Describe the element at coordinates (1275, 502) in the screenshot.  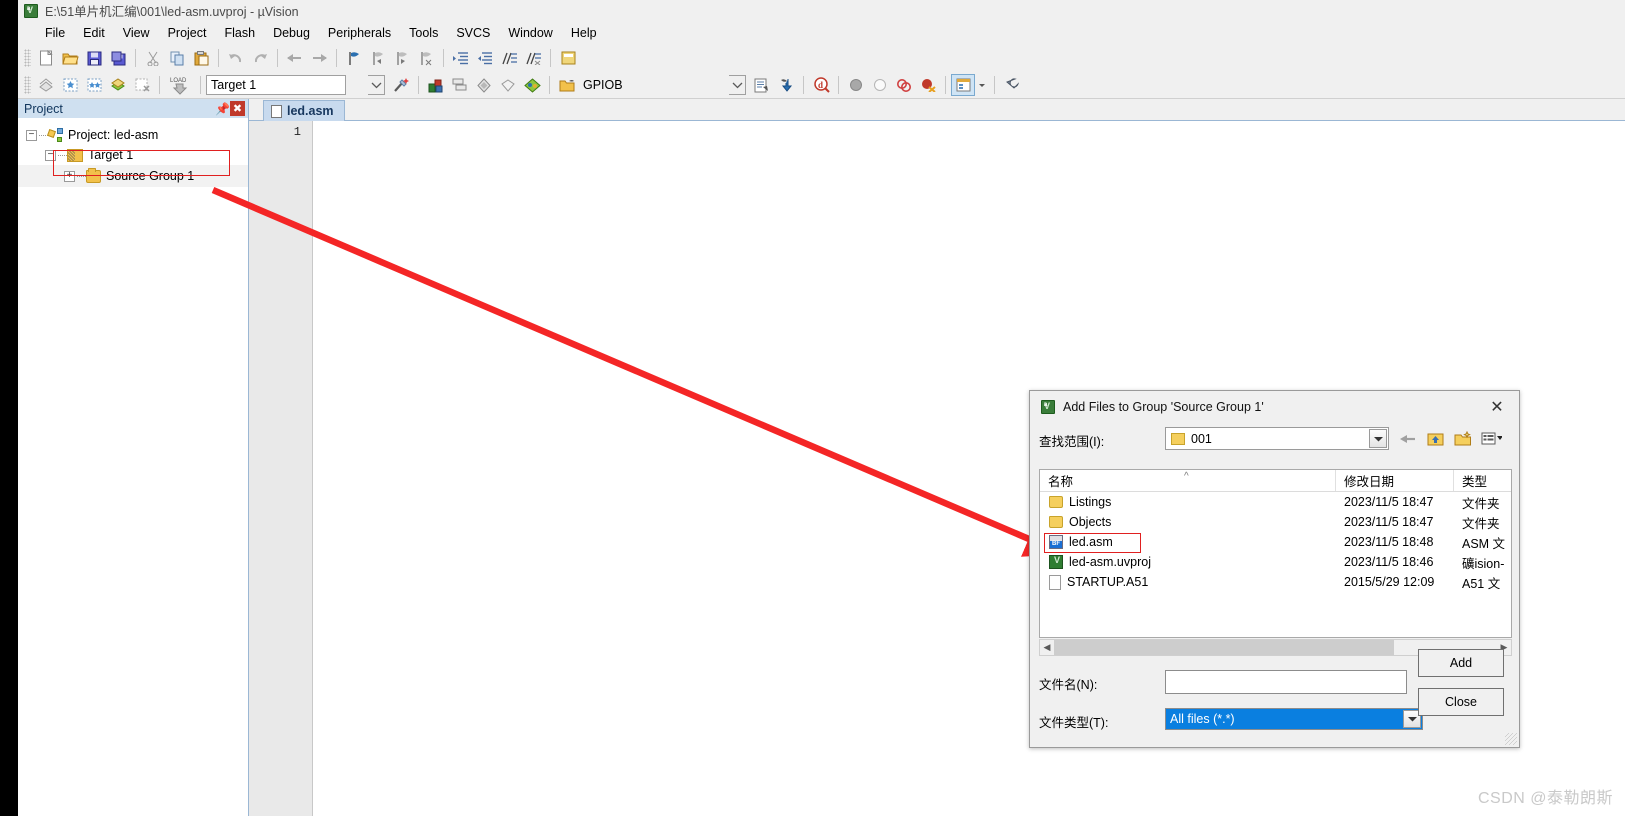
I see `file-row: Listings 2023/11/5 18:47 文件夹` at that location.